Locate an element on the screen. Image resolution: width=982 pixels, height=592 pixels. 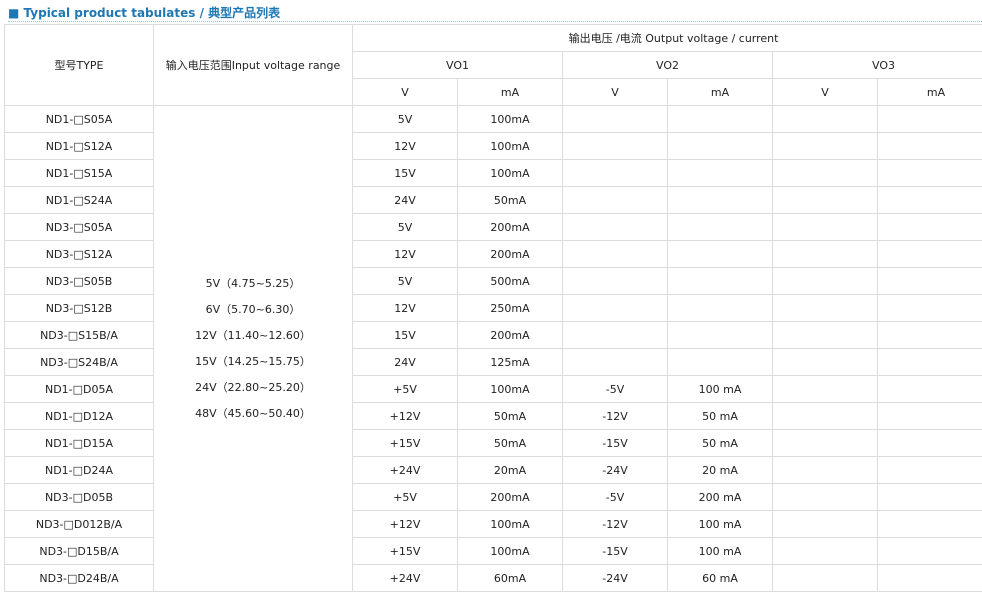
cell-vo1-v: +15V is located at coordinates (405, 551).